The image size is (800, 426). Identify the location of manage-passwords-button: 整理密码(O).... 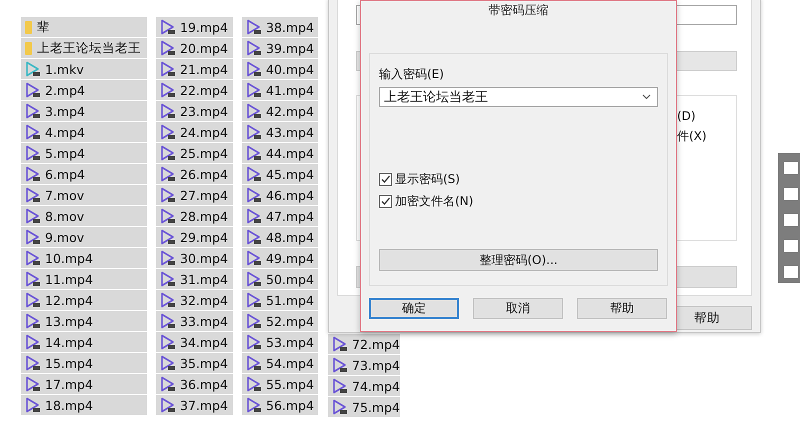
(518, 260).